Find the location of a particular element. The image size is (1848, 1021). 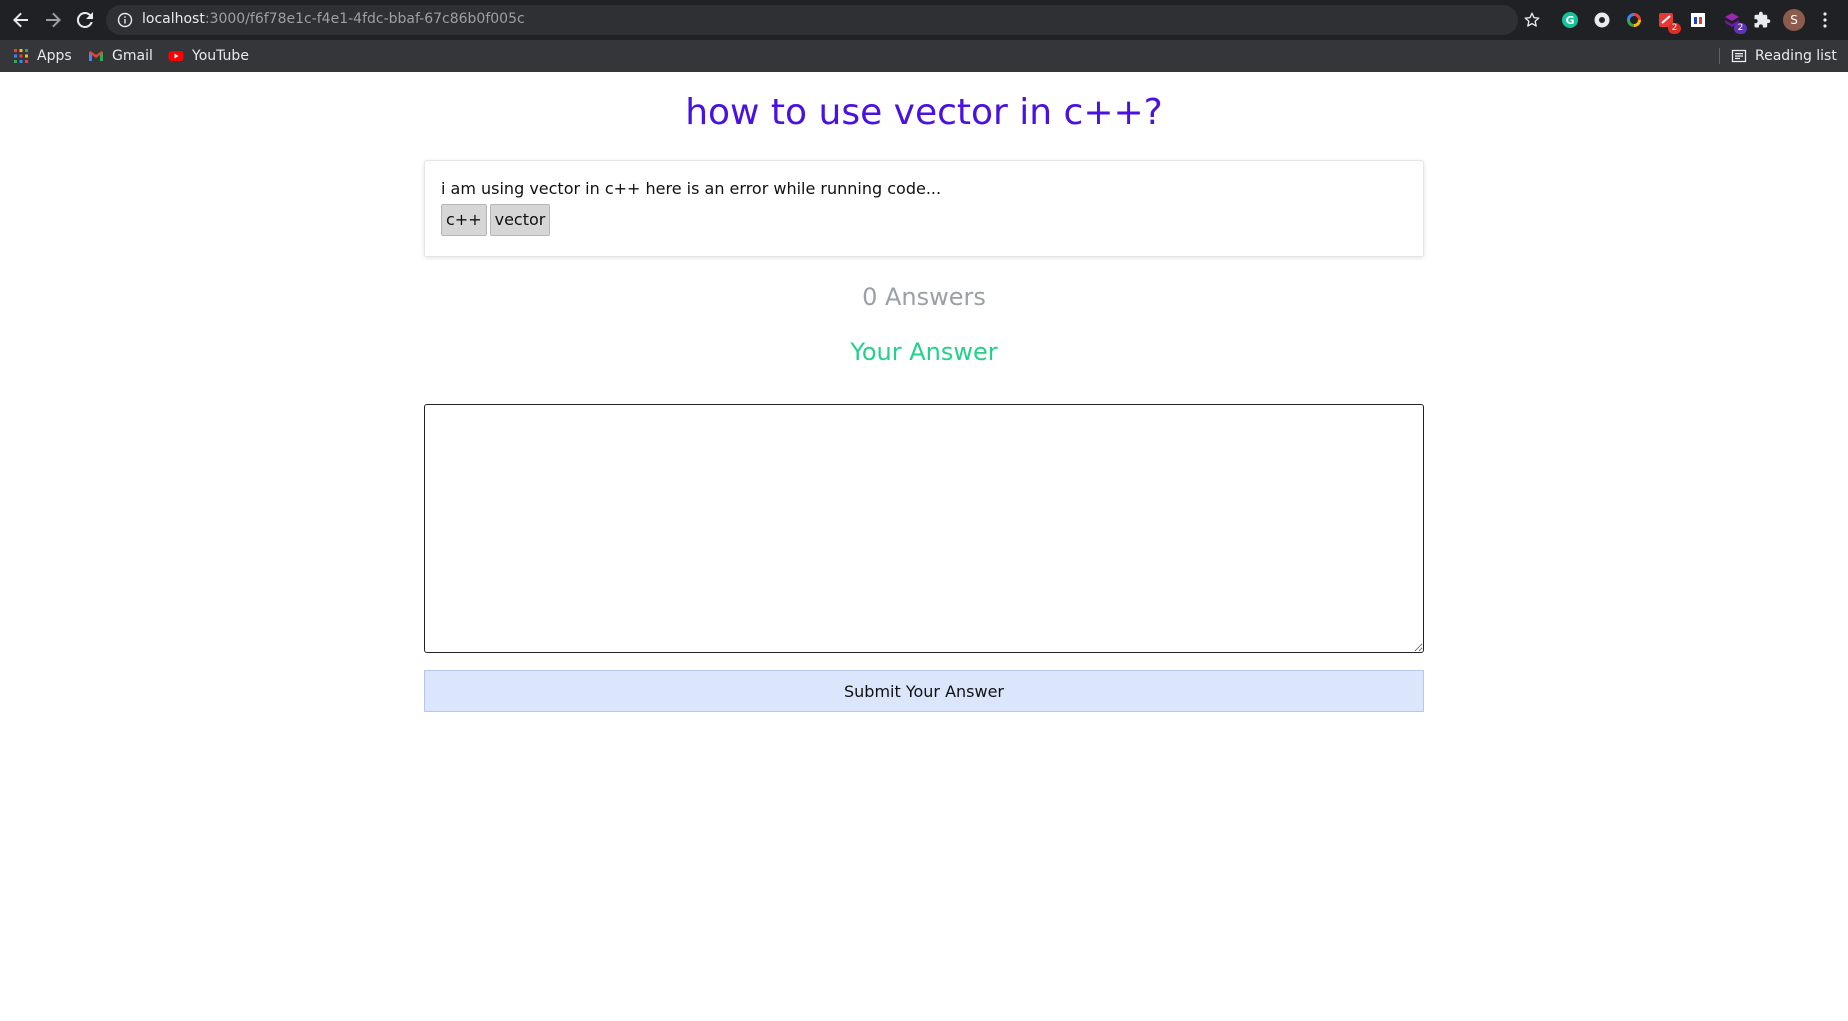

reading-list-button: Reading list is located at coordinates (1784, 56).